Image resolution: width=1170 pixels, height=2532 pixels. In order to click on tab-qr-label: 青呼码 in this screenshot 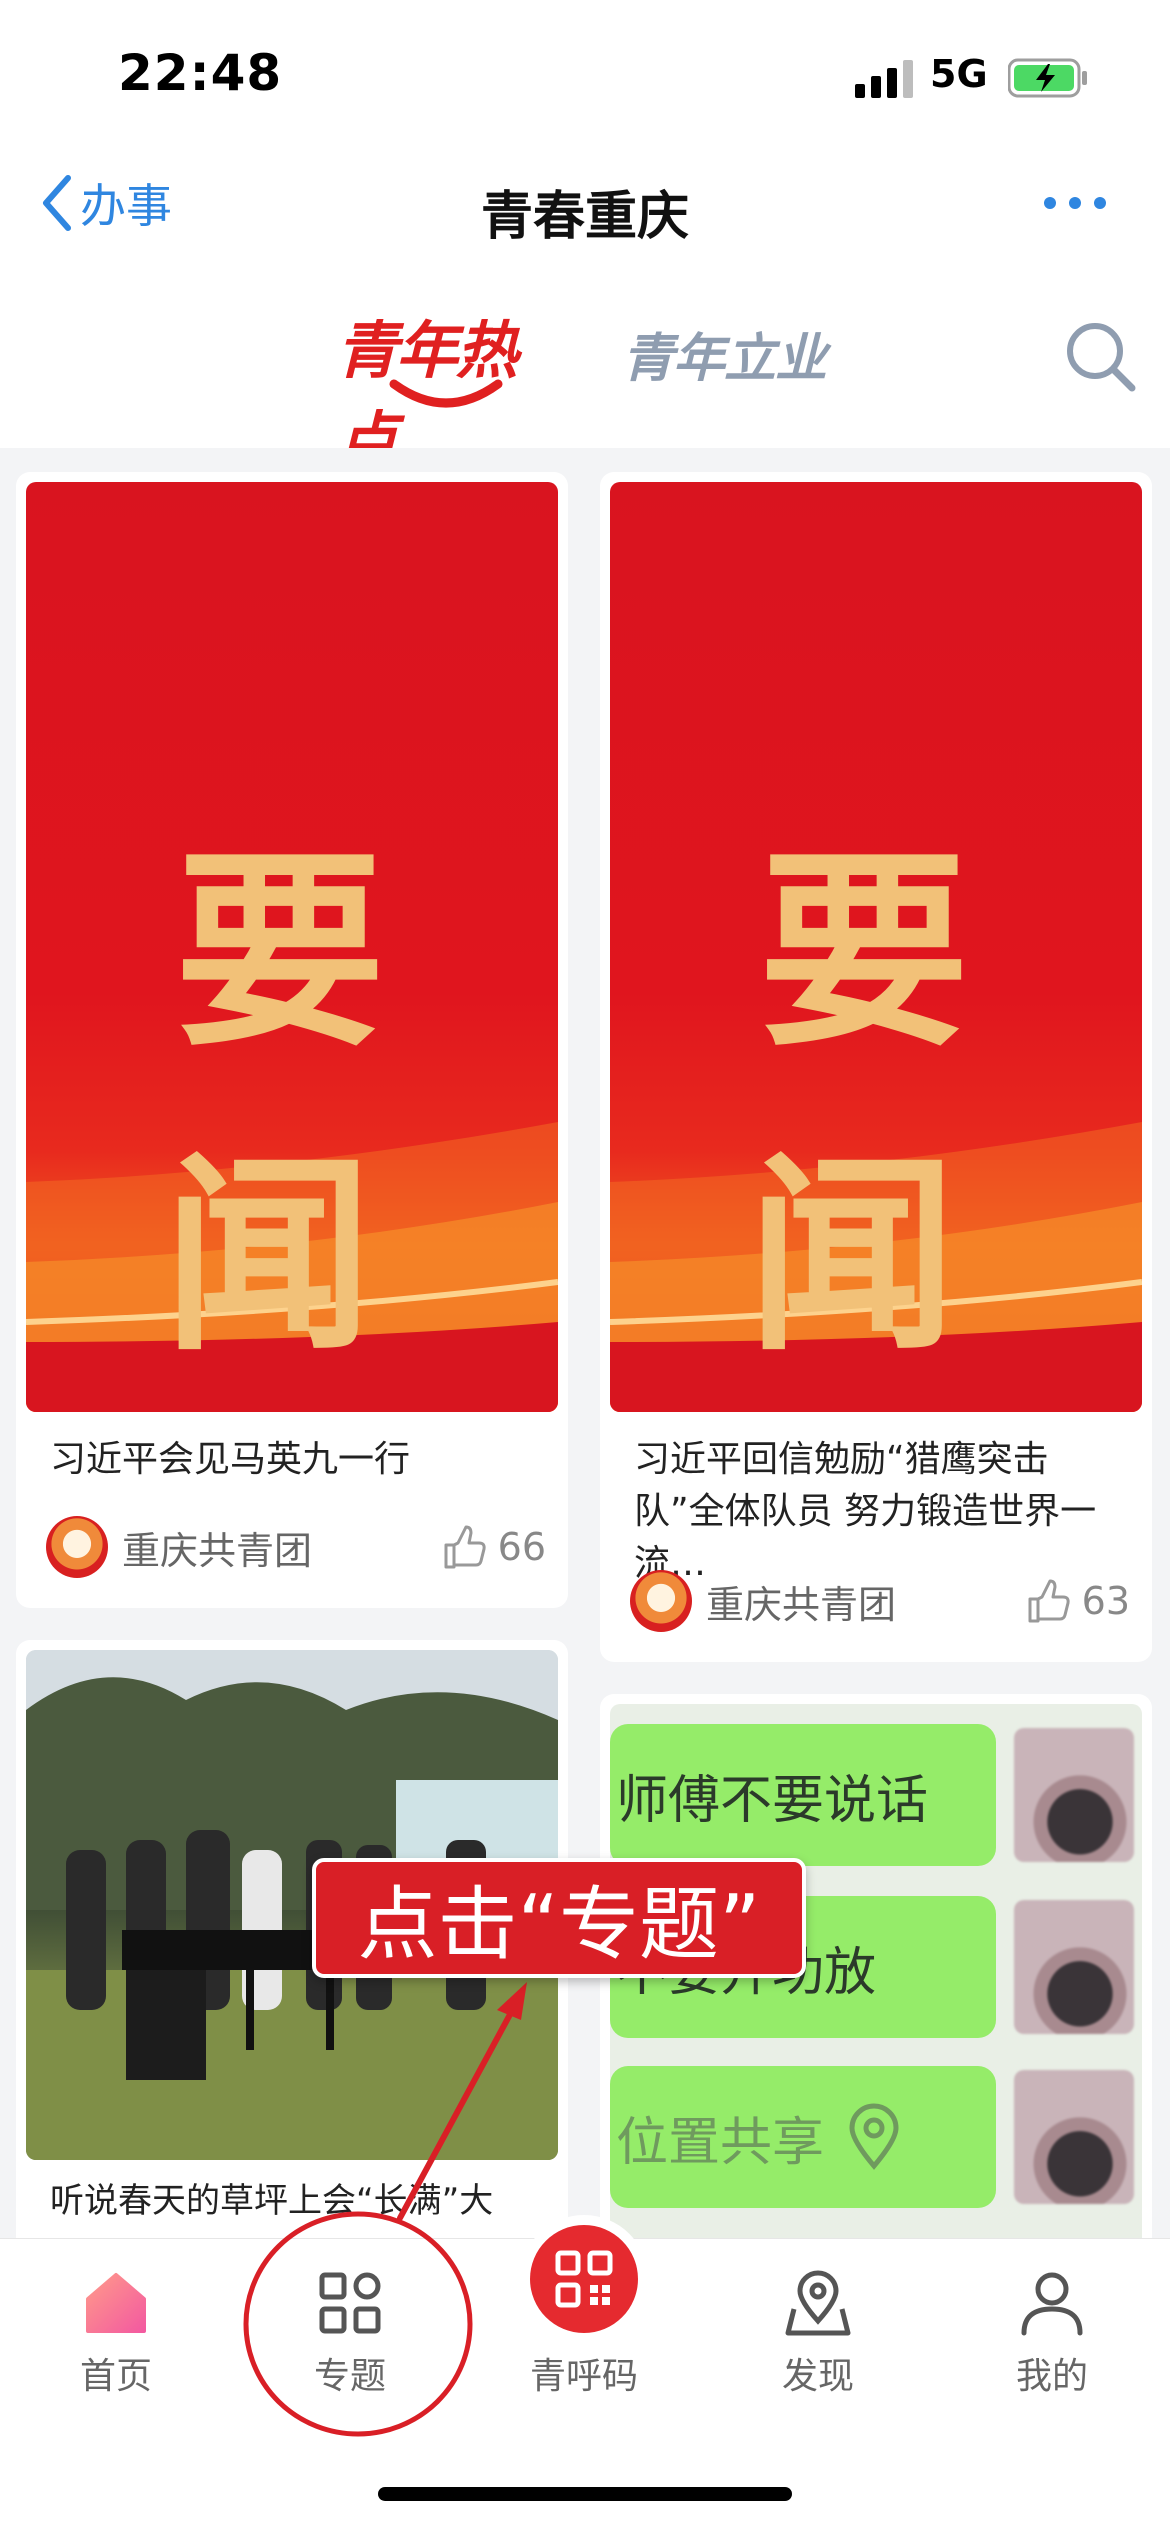, I will do `click(583, 2376)`.